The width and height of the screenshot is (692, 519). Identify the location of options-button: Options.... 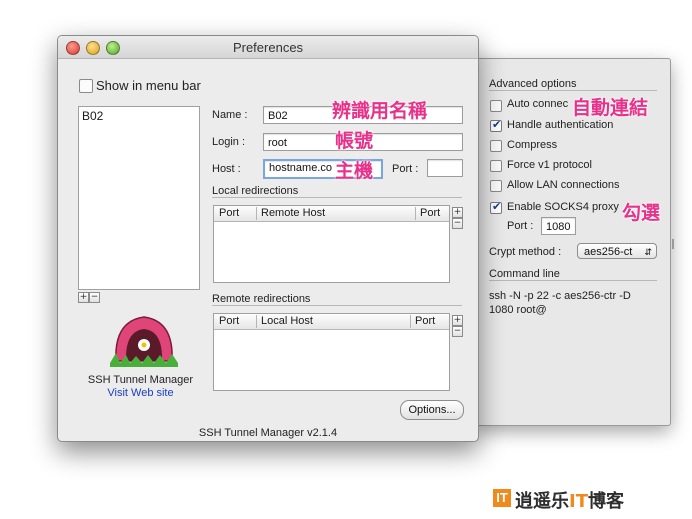
(432, 410).